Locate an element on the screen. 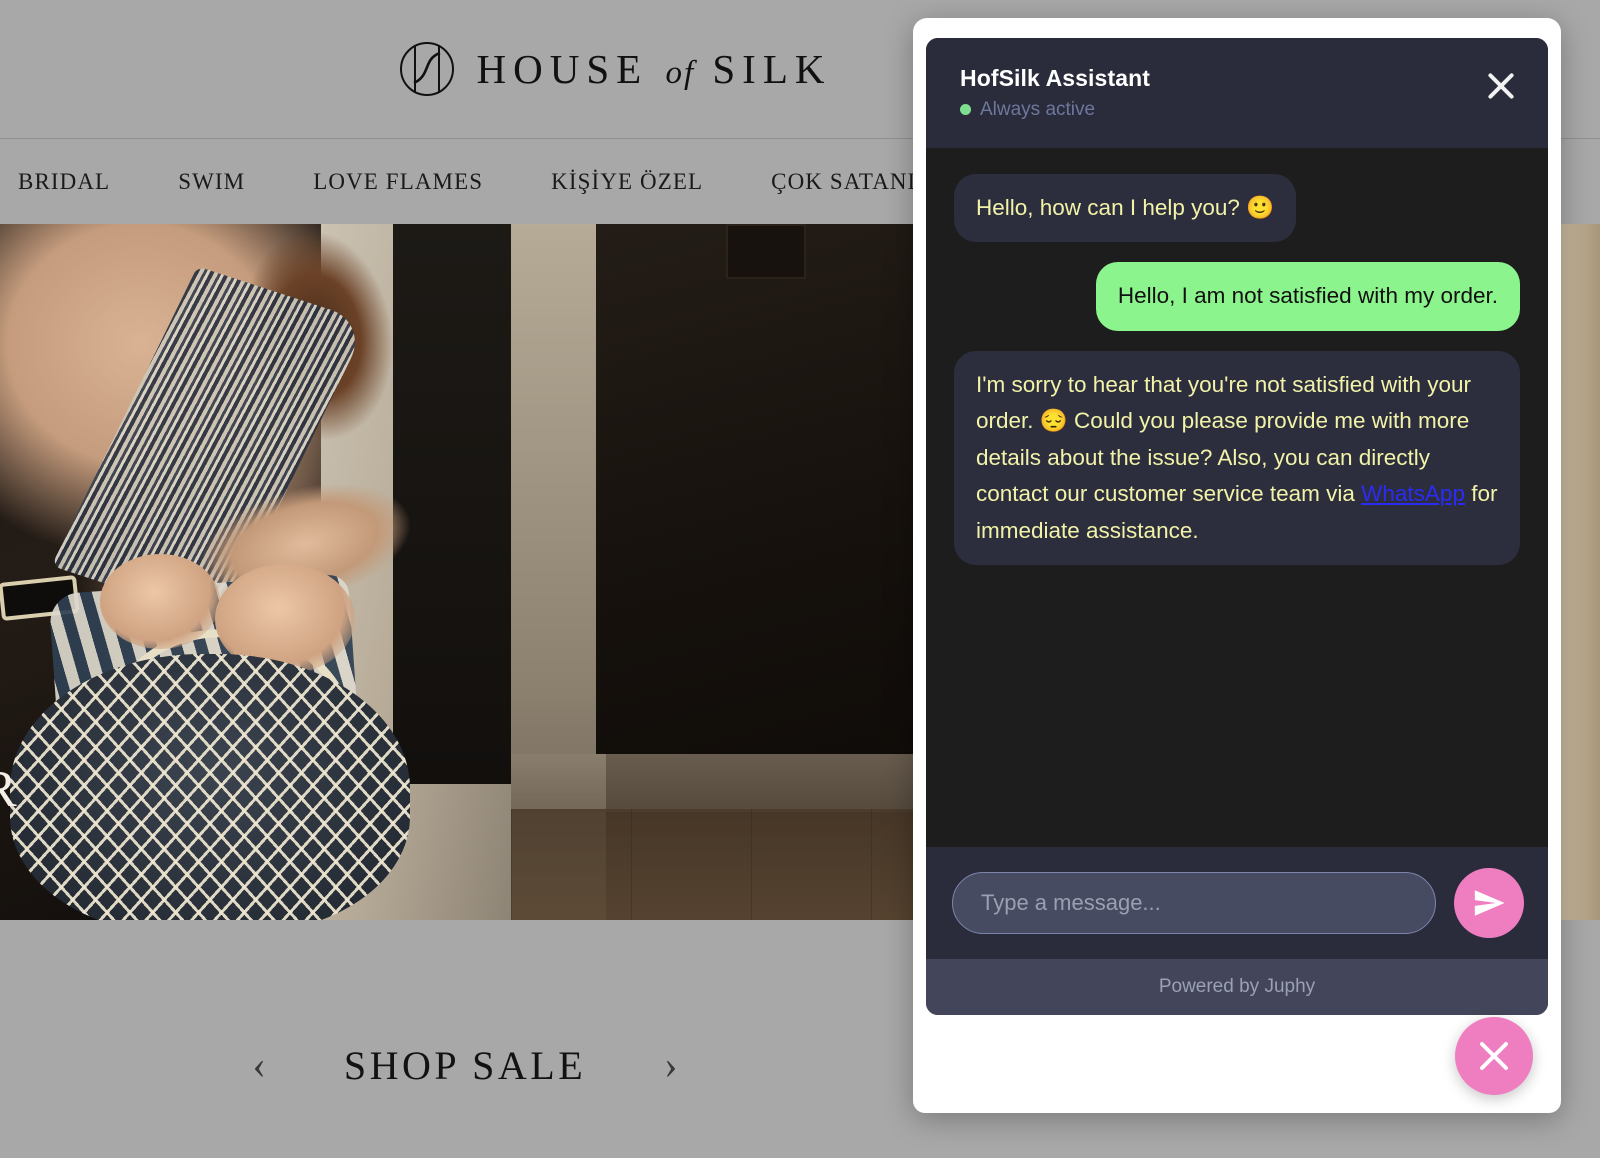 This screenshot has width=1600, height=1158. powered-by-label: Powered by Juphy is located at coordinates (1237, 986).